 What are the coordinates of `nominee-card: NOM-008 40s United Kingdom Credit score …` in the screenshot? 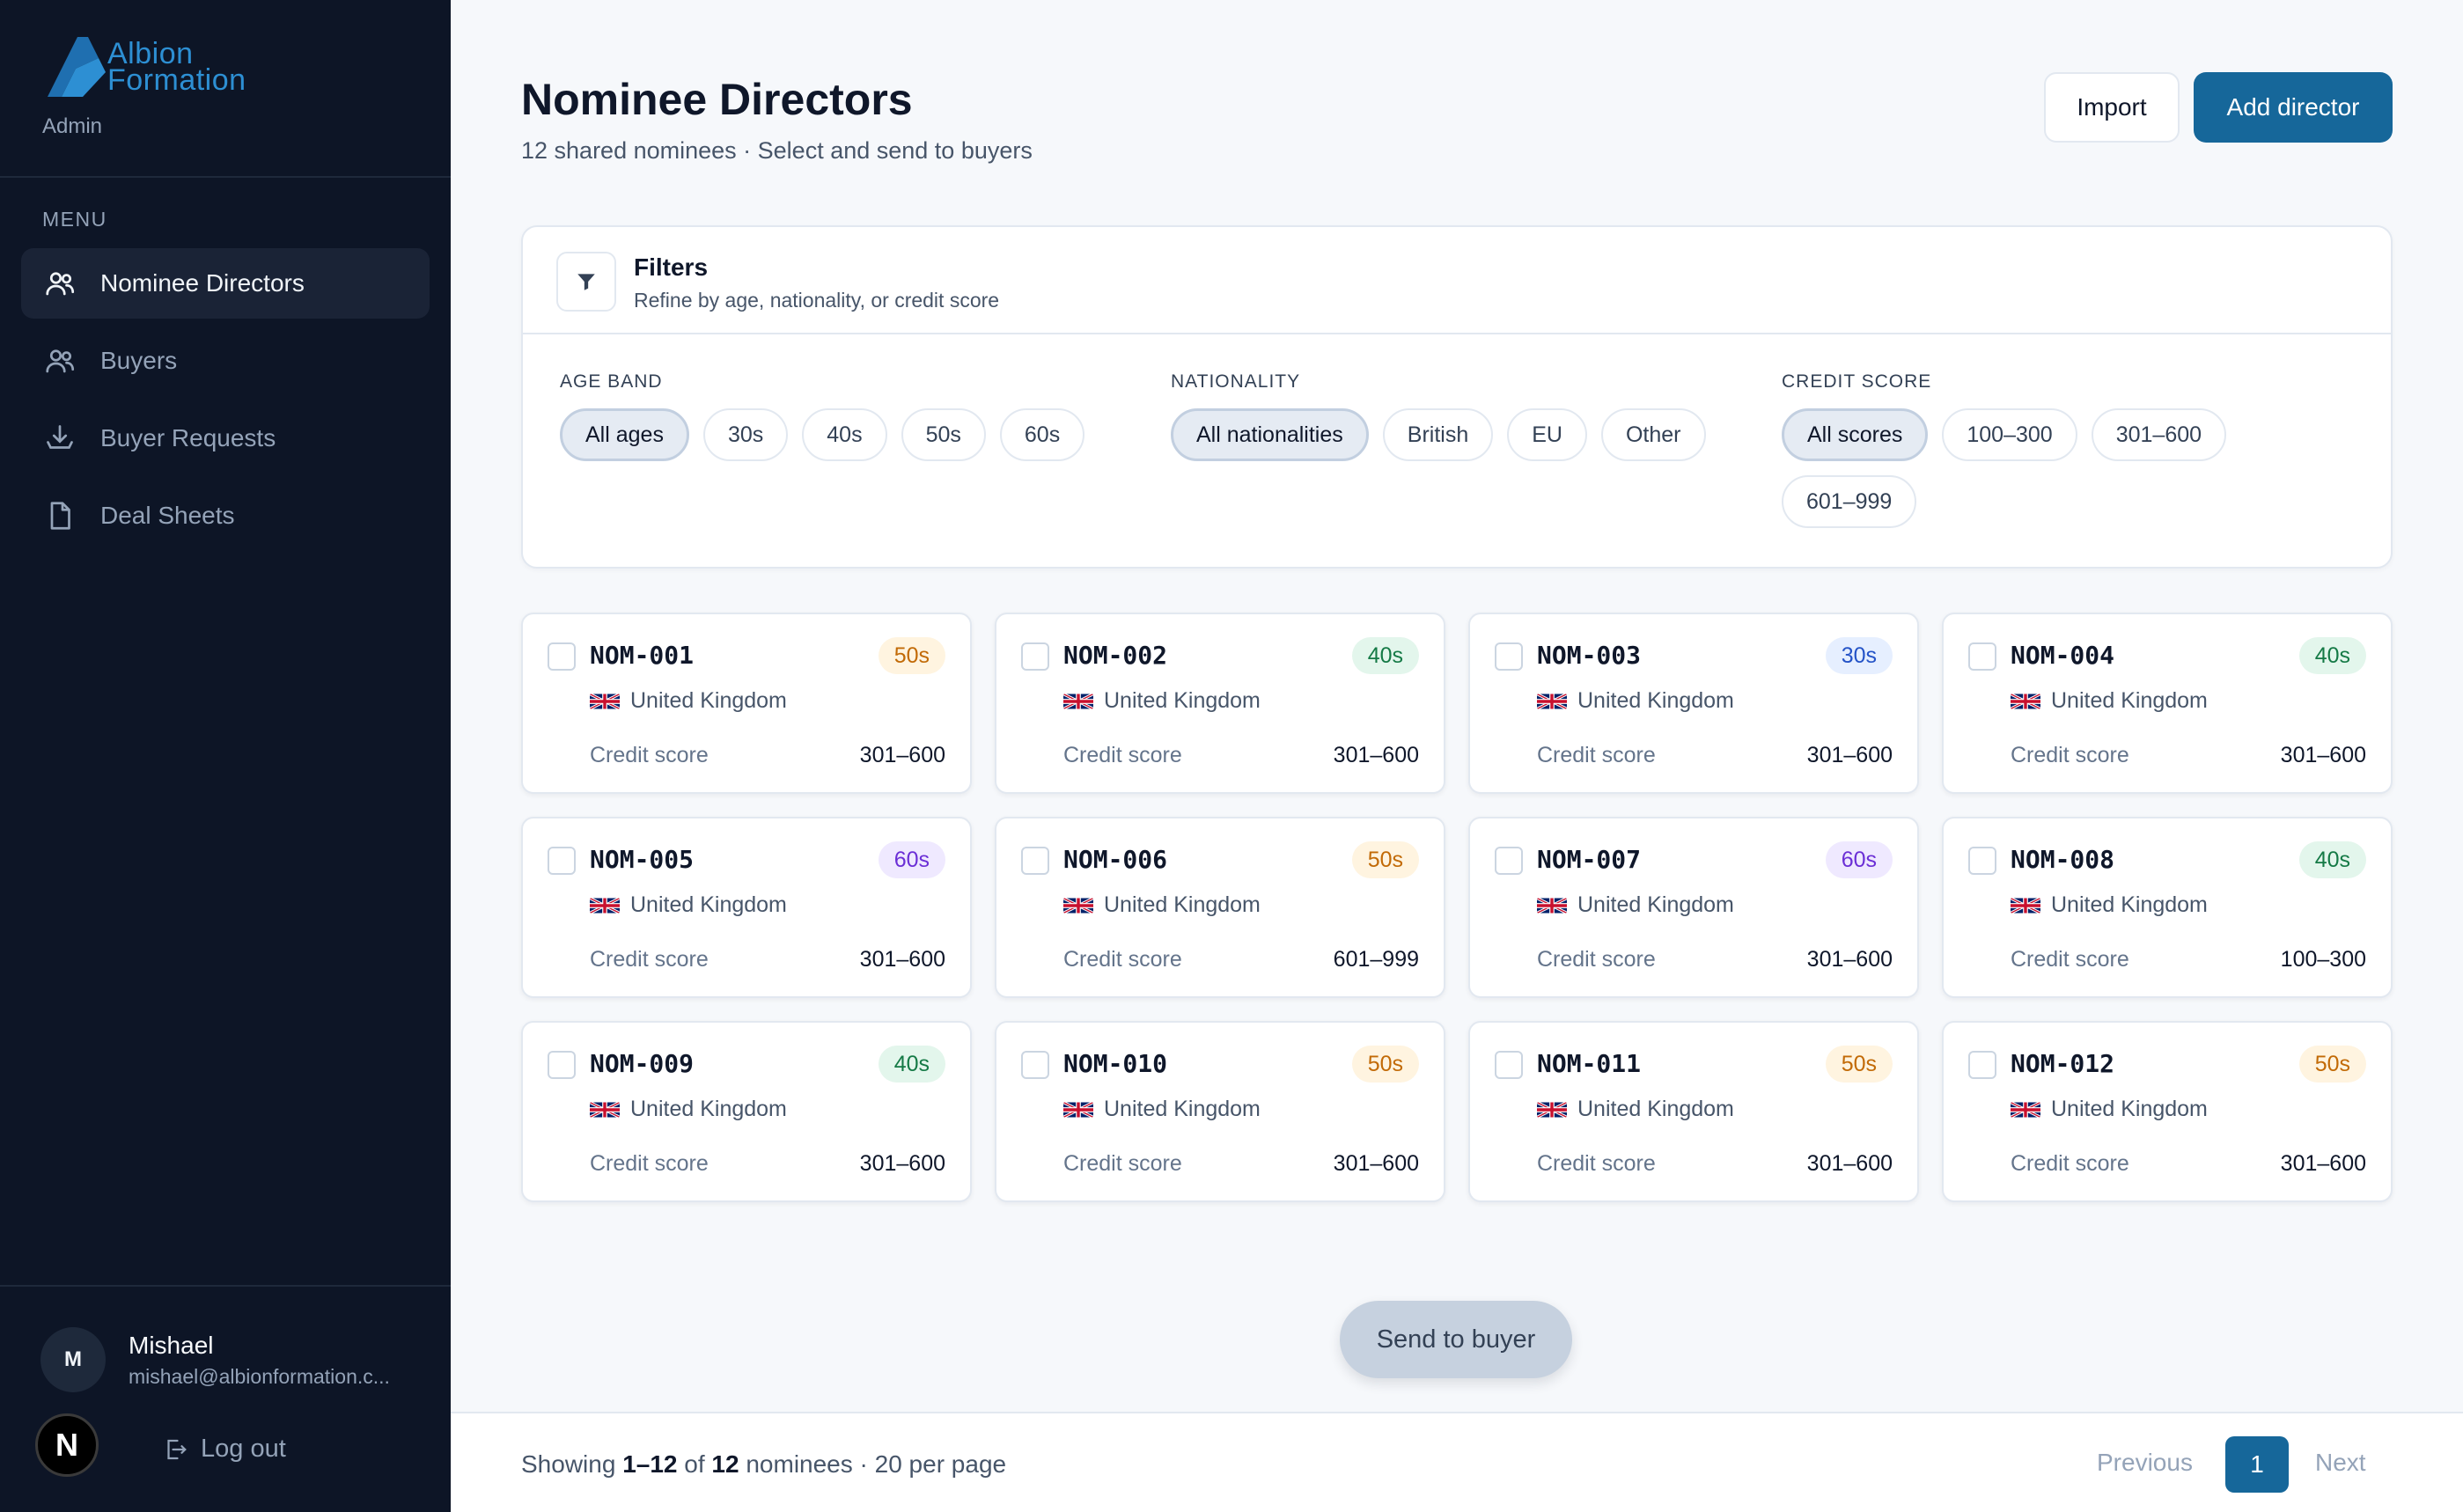 It's located at (2167, 907).